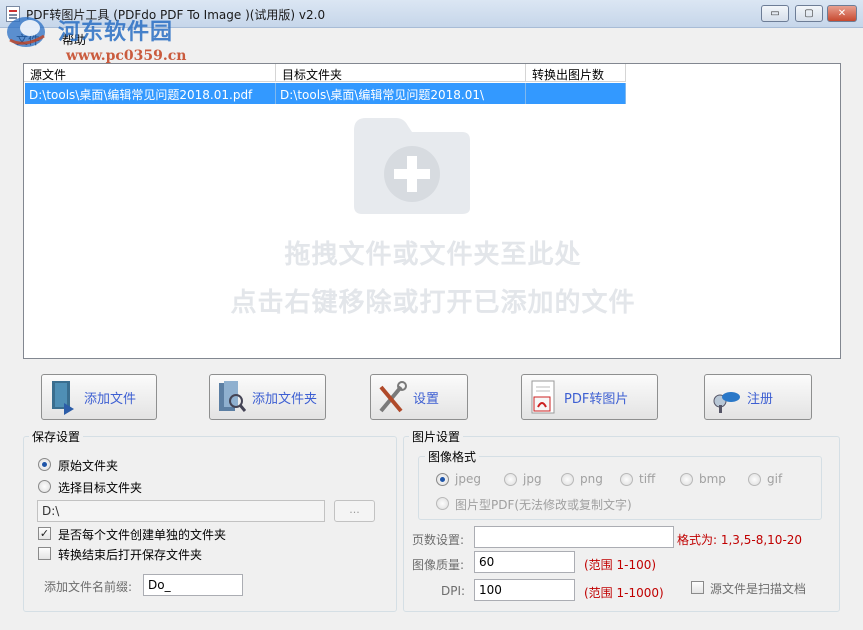 This screenshot has width=863, height=630. What do you see at coordinates (532, 479) in the screenshot?
I see `format-jpg-label: jpg` at bounding box center [532, 479].